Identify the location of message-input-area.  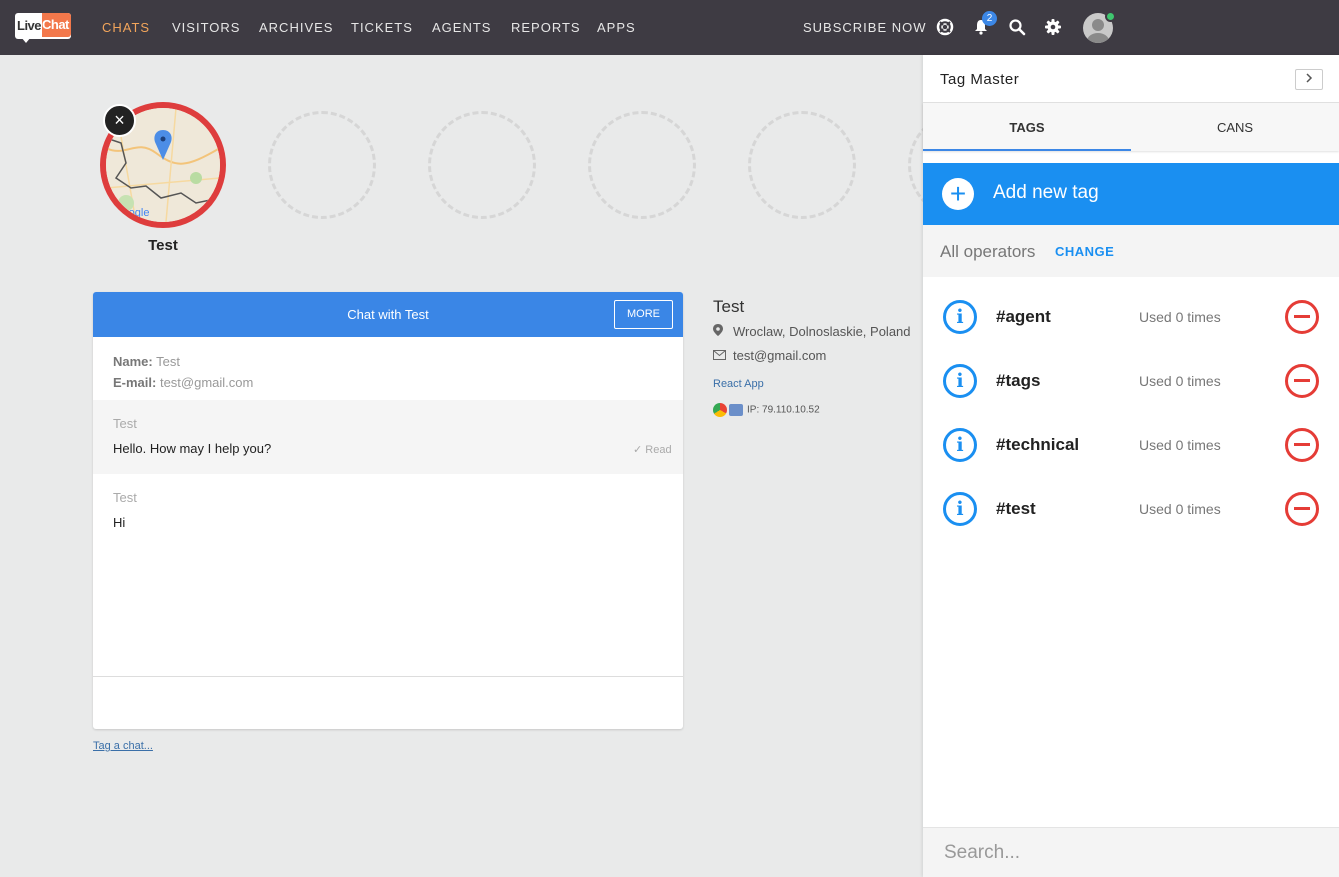
(388, 703).